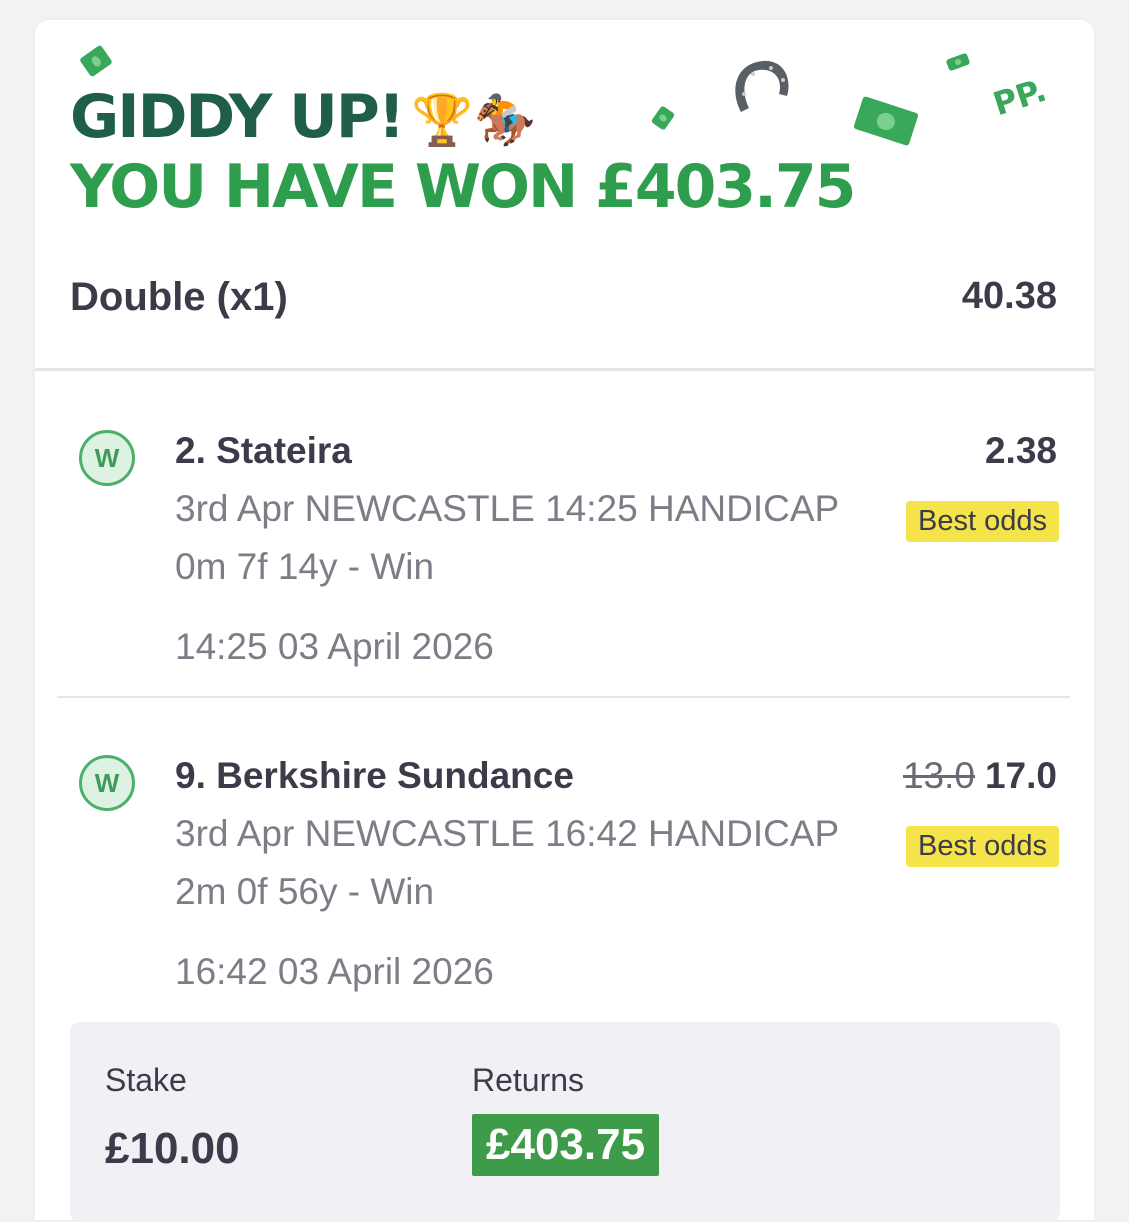 This screenshot has height=1222, width=1129. What do you see at coordinates (528, 1080) in the screenshot?
I see `returns-label: Returns` at bounding box center [528, 1080].